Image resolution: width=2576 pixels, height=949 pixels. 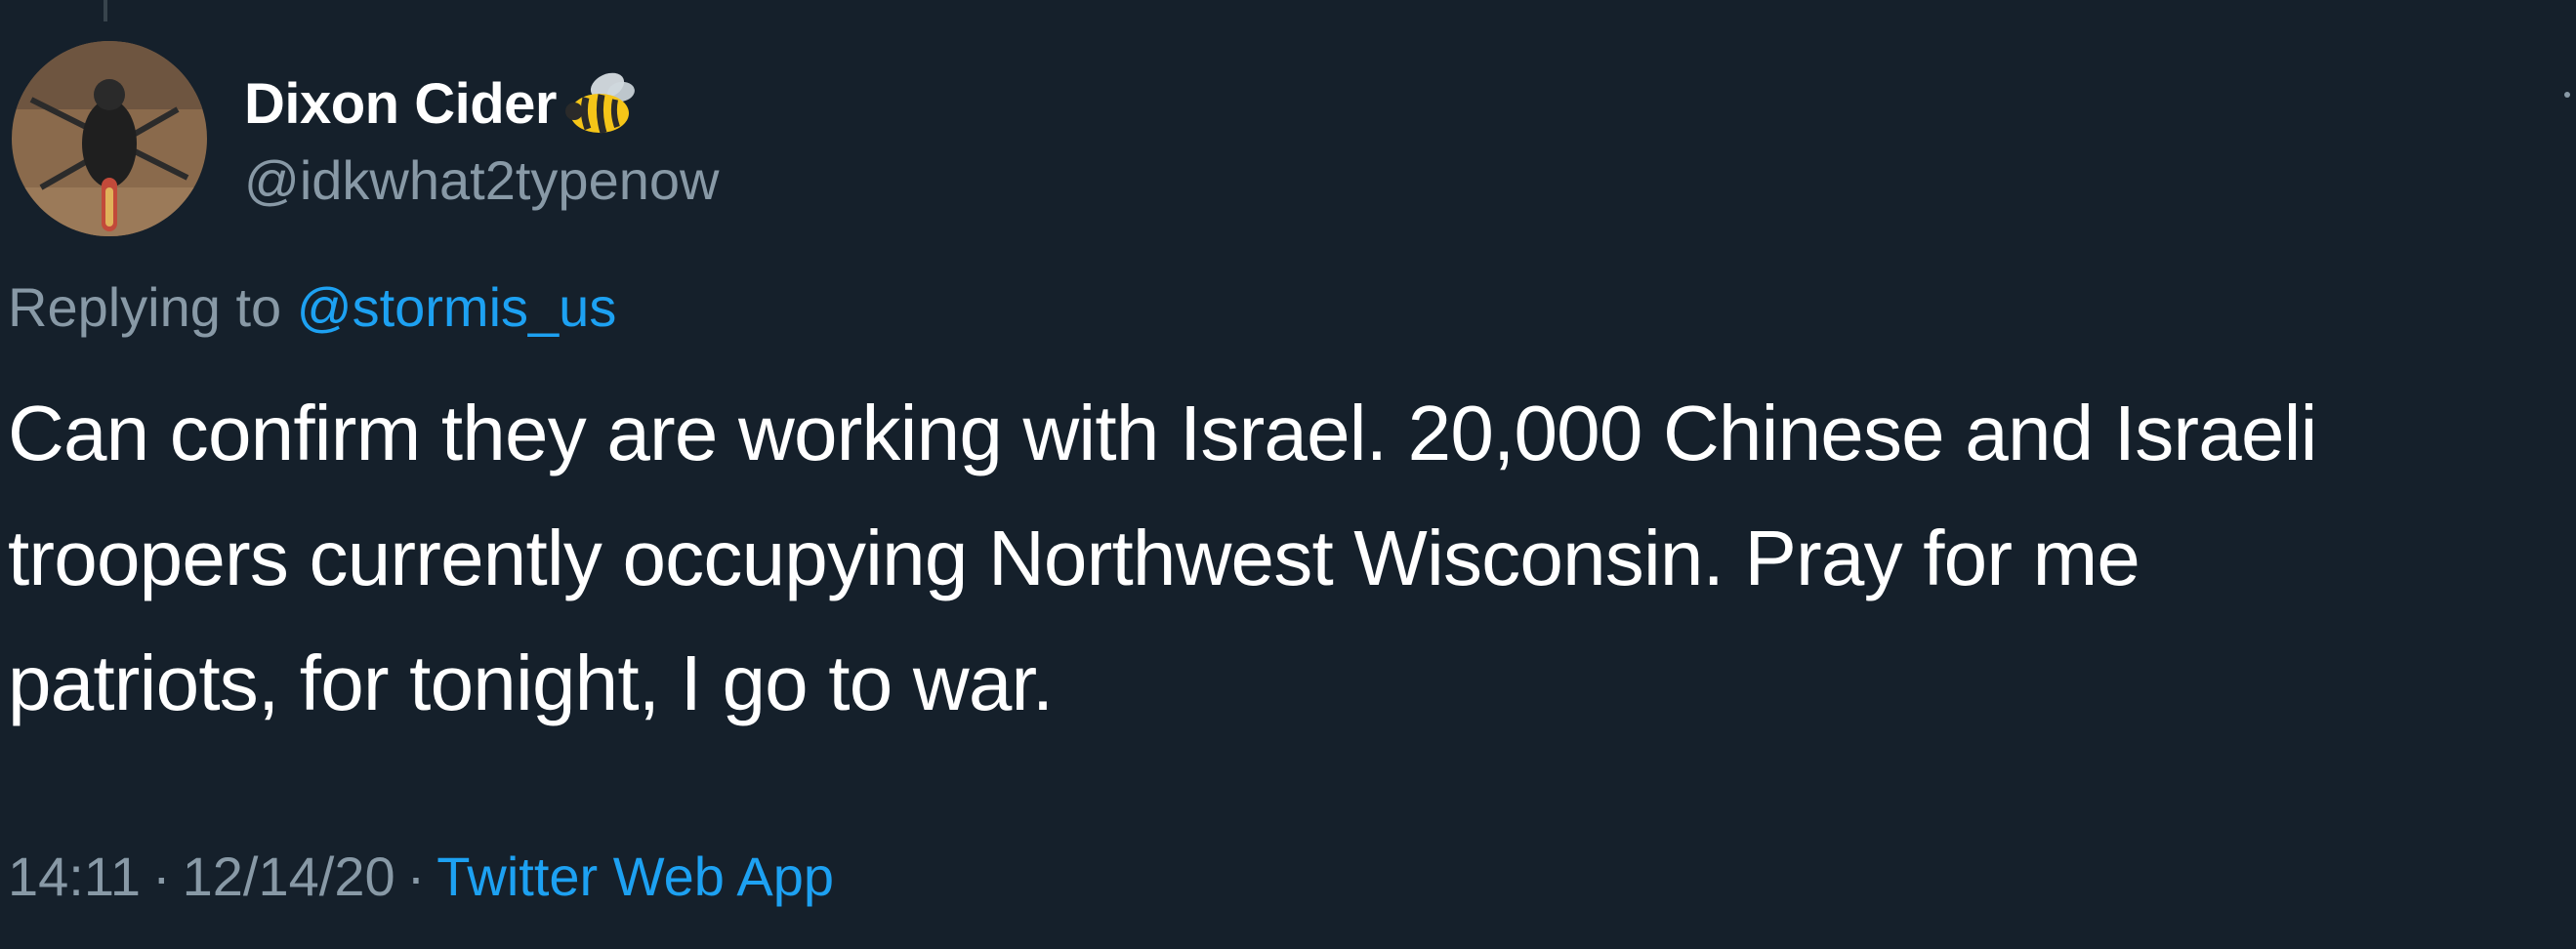 I want to click on more-options-icon, so click(x=2567, y=102).